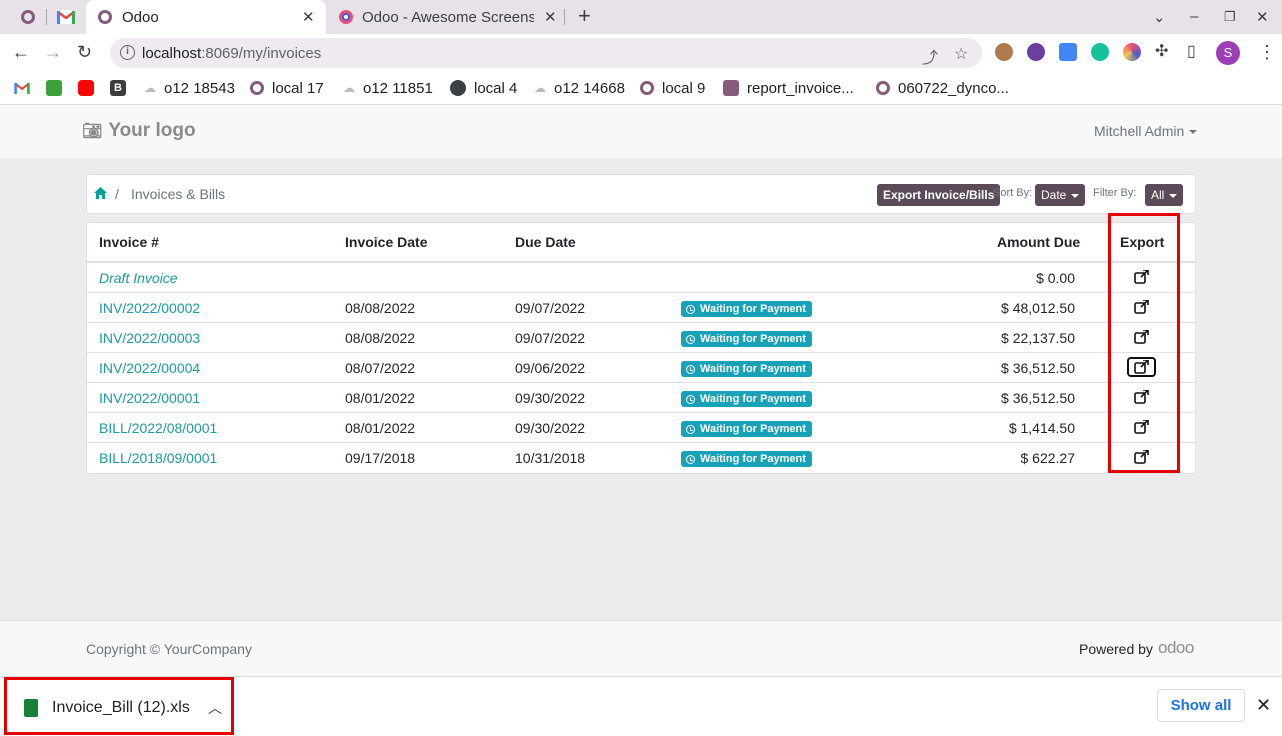 Image resolution: width=1282 pixels, height=736 pixels. What do you see at coordinates (1176, 648) in the screenshot?
I see `odoo-brand-logo: odoo` at bounding box center [1176, 648].